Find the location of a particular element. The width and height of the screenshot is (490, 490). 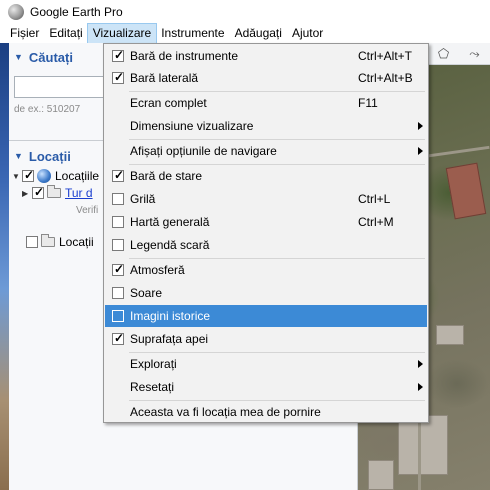

menu-fisier: Fișier is located at coordinates (24, 33).